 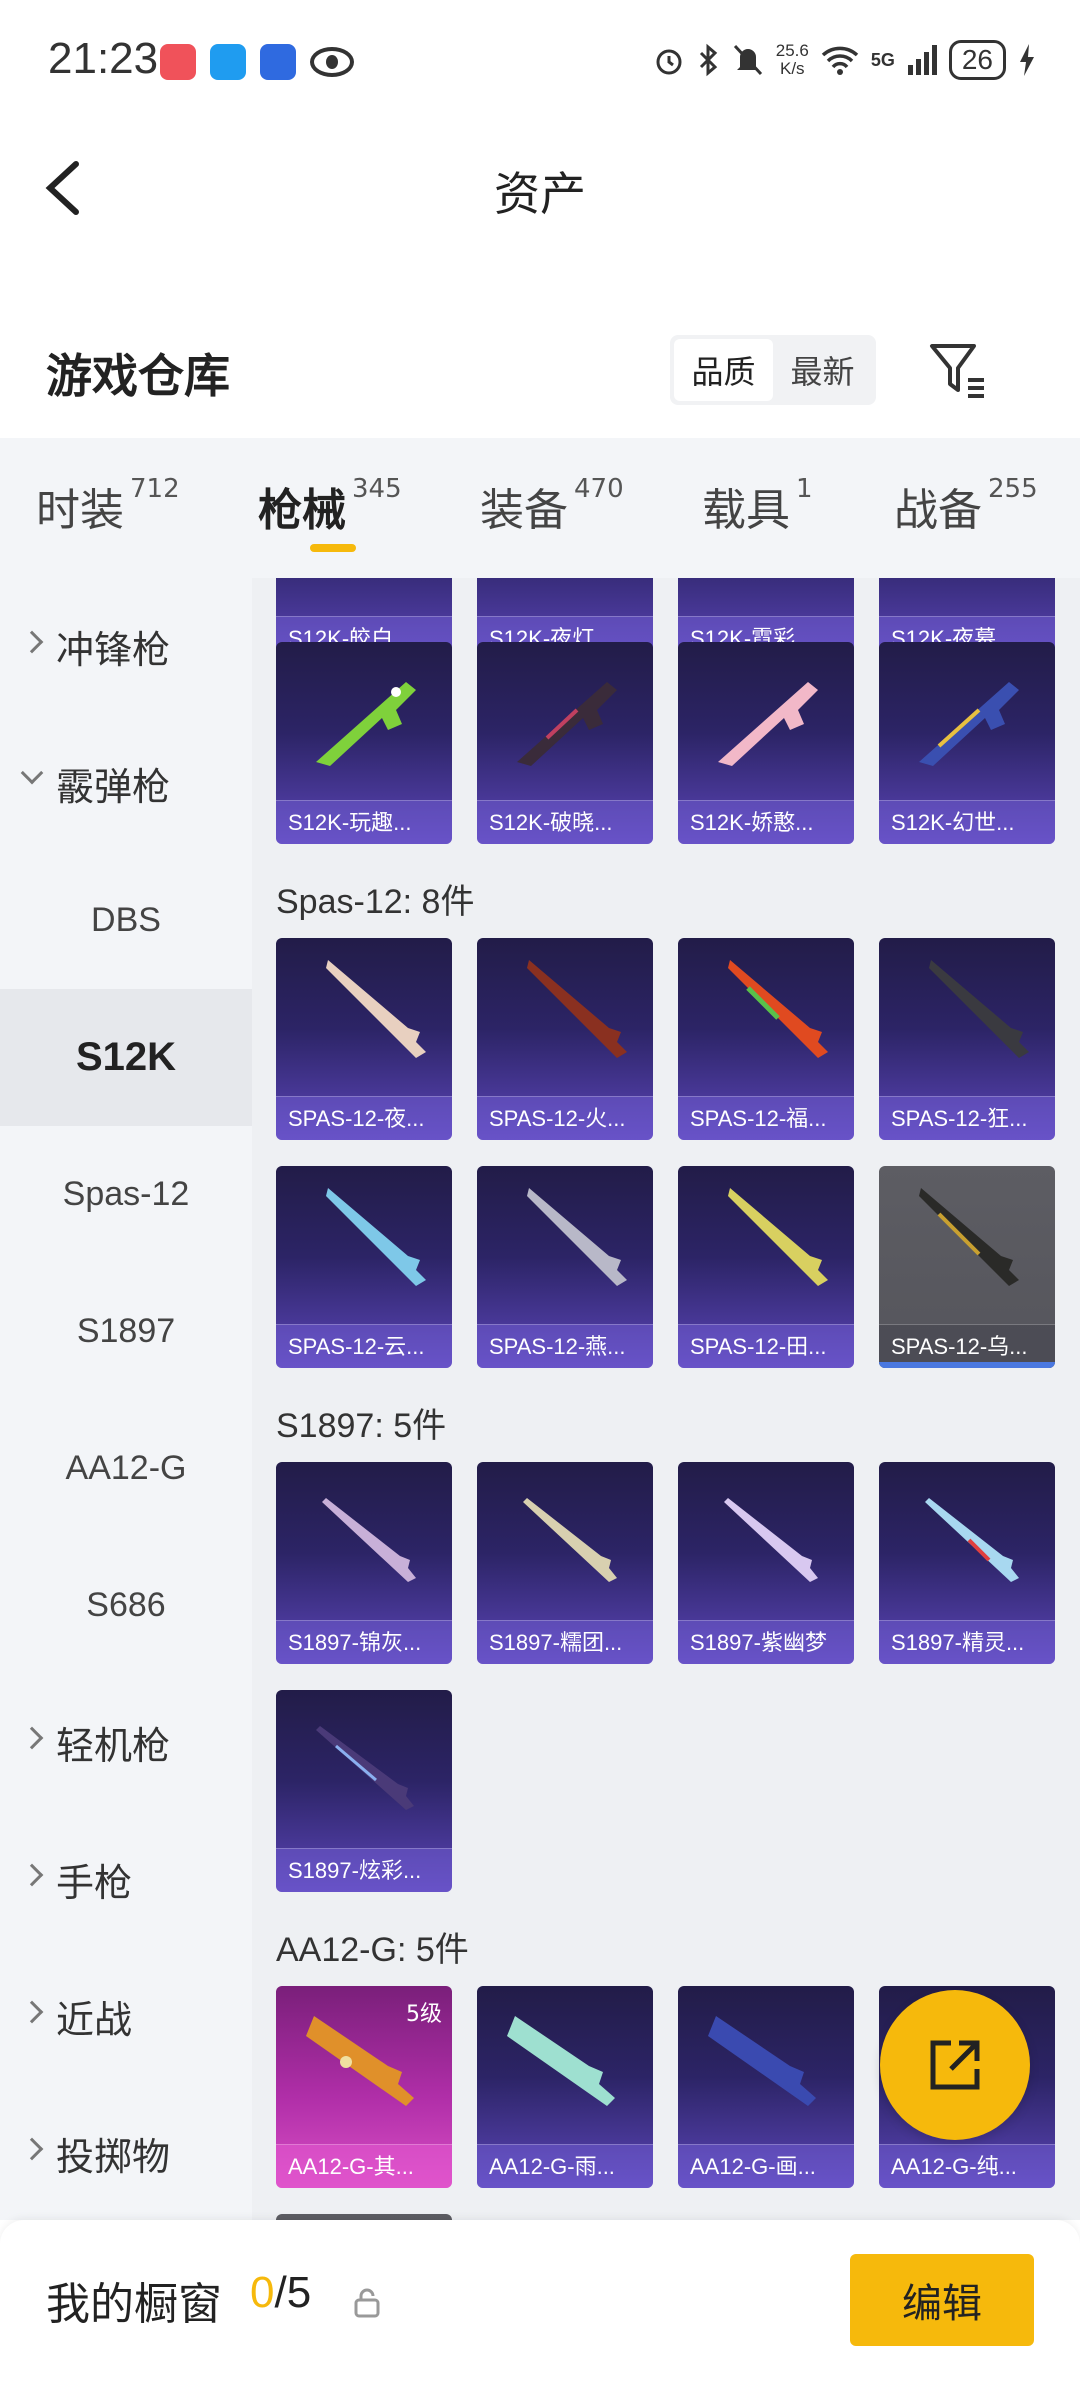 What do you see at coordinates (138, 376) in the screenshot?
I see `warehouse-title: 游戏仓库` at bounding box center [138, 376].